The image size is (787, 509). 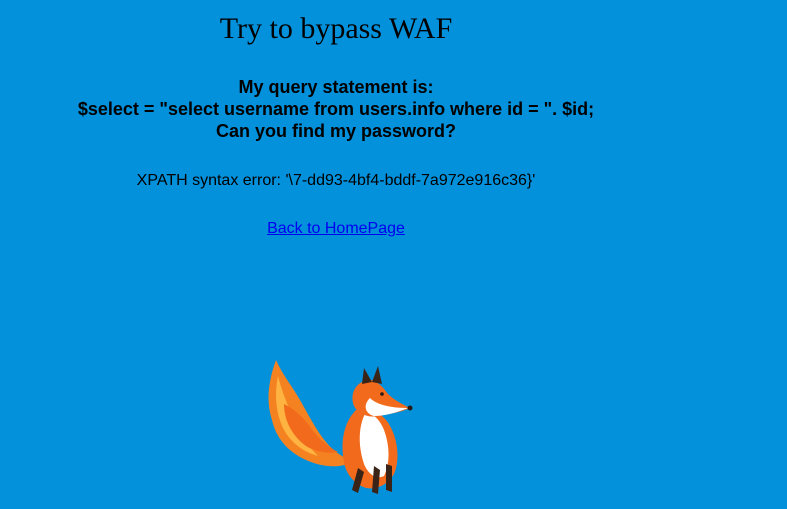 What do you see at coordinates (367, 376) in the screenshot?
I see `fox-ear-left` at bounding box center [367, 376].